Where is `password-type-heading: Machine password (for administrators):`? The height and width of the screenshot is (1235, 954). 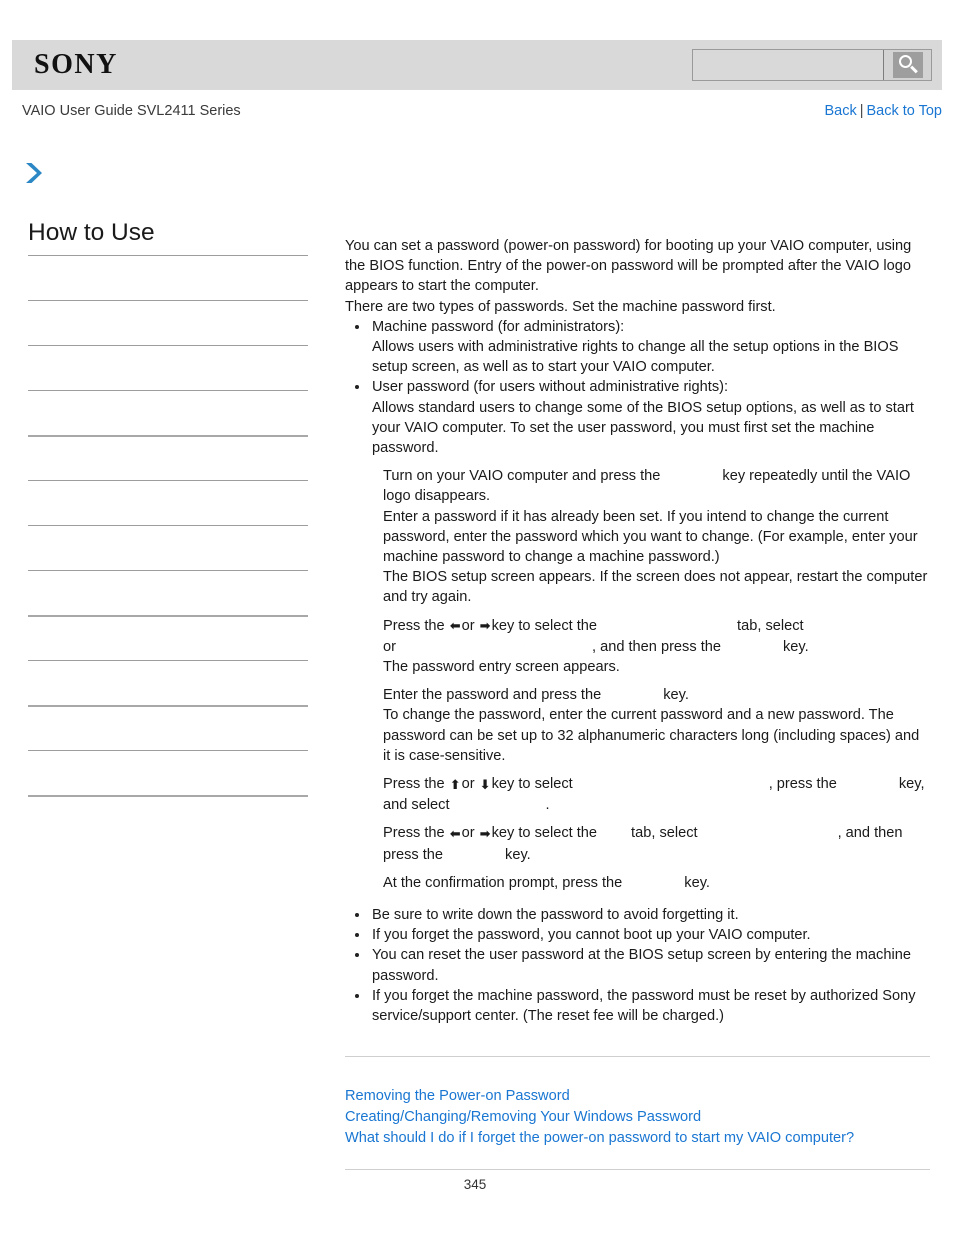
password-type-heading: Machine password (for administrators): is located at coordinates (498, 326).